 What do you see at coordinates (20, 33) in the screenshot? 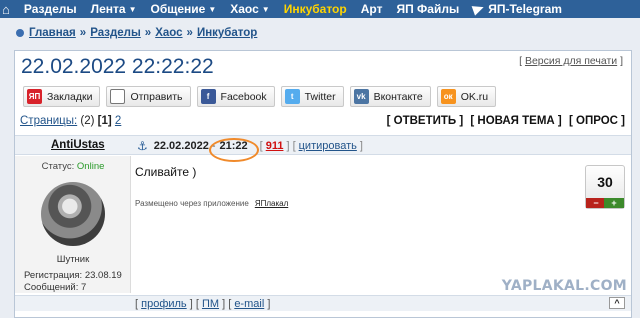
I see `breadcrumb-bullet-icon` at bounding box center [20, 33].